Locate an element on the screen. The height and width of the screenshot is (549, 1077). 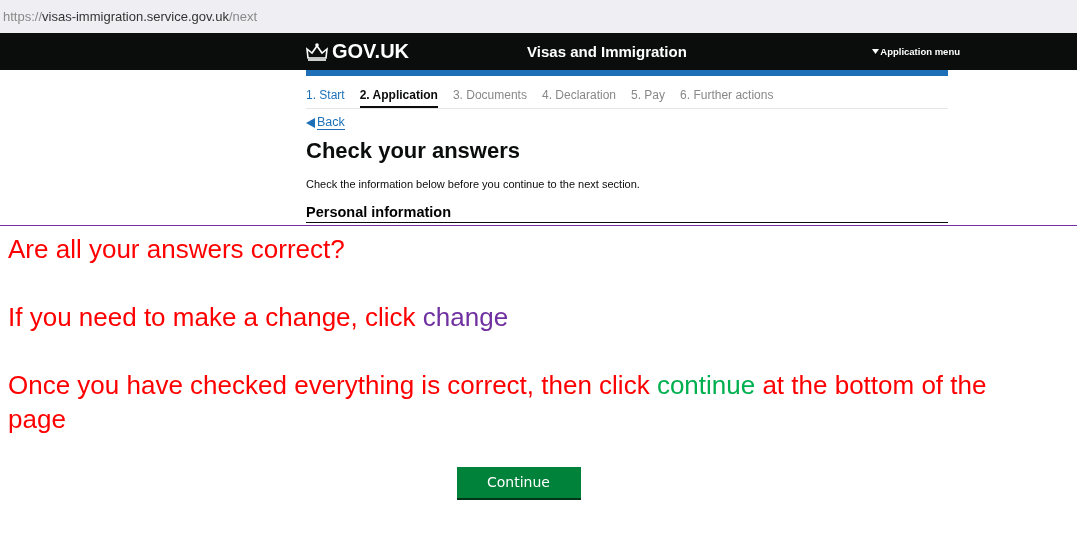
service-name: Visas and Immigration is located at coordinates (607, 51).